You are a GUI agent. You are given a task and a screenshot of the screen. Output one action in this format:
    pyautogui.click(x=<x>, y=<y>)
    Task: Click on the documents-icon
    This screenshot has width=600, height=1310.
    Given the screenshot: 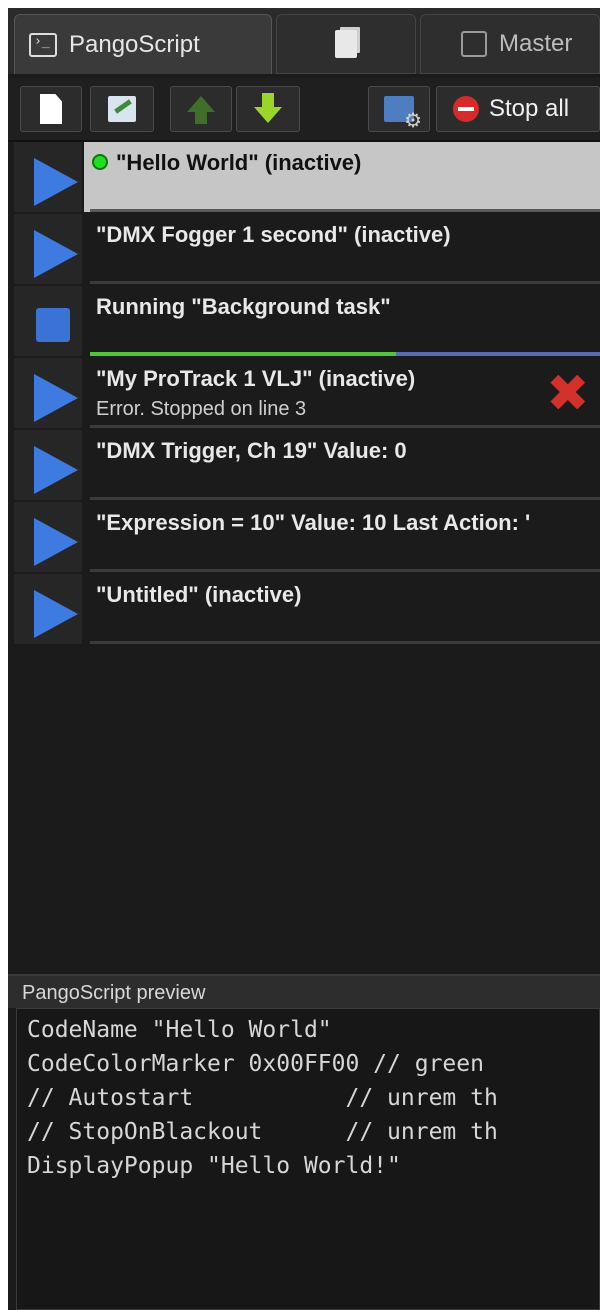 What is the action you would take?
    pyautogui.click(x=346, y=44)
    